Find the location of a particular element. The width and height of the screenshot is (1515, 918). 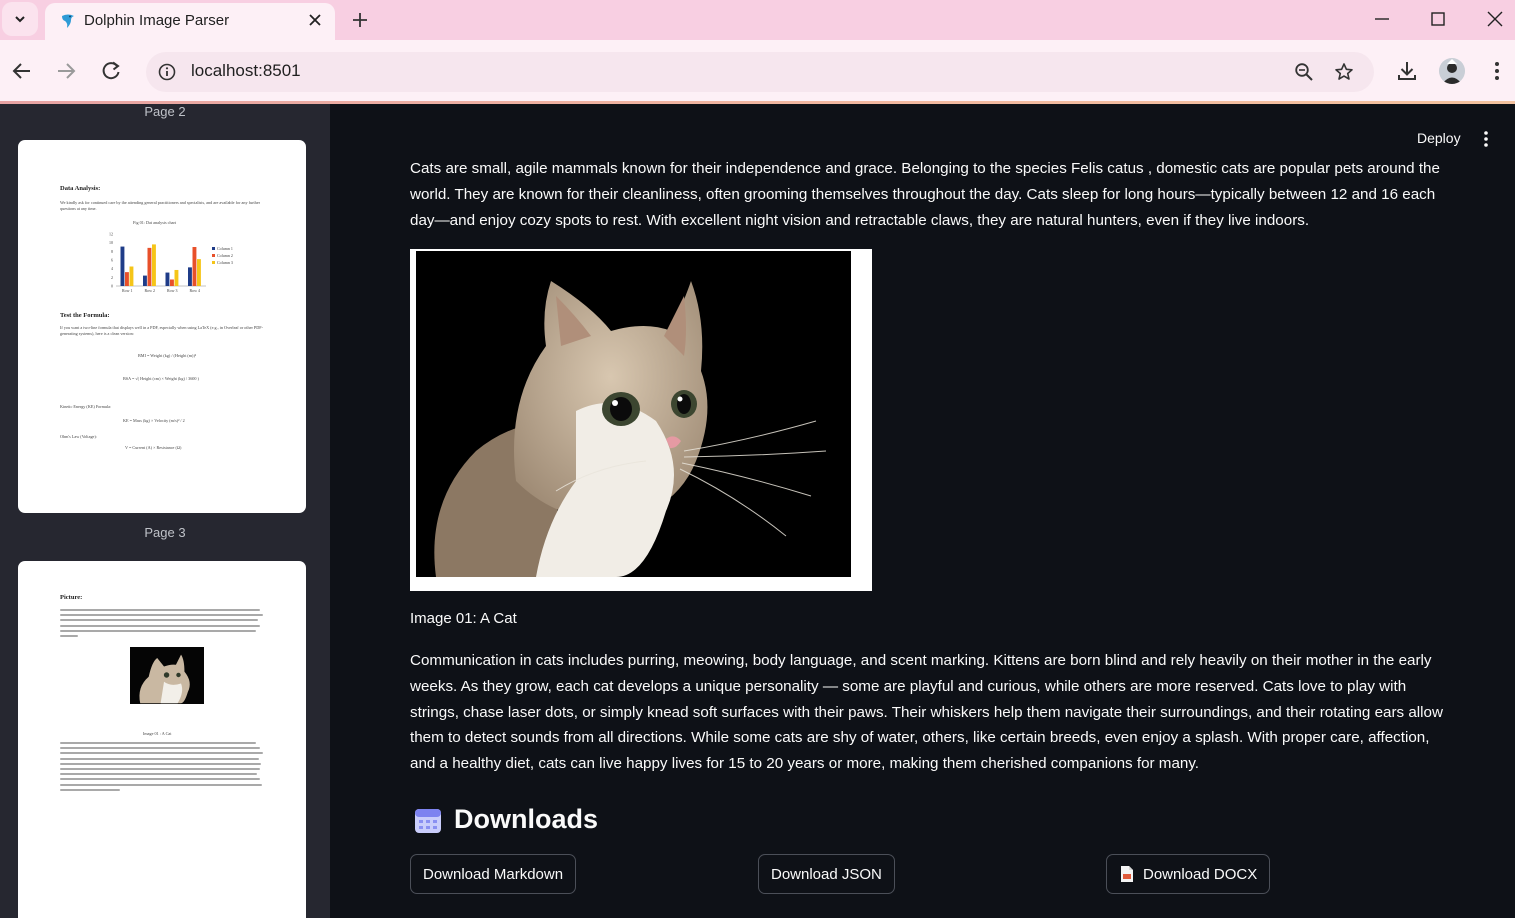

maximize-icon is located at coordinates (1438, 19).